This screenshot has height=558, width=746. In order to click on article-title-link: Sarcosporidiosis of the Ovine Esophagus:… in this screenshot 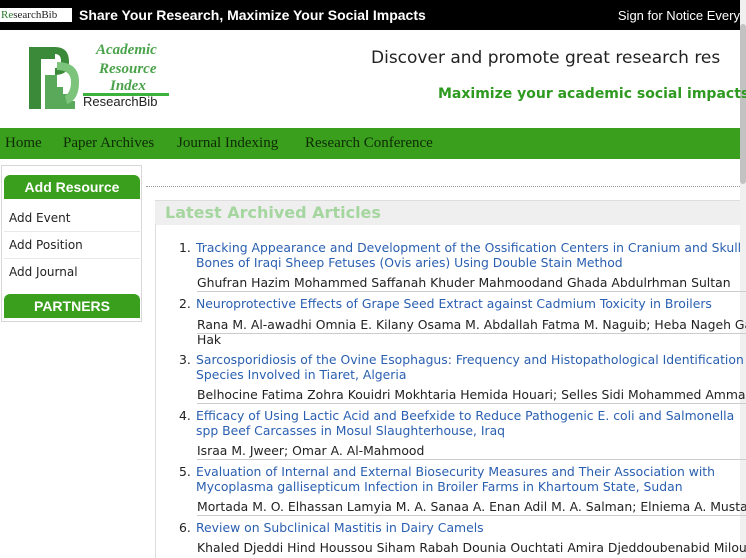, I will do `click(471, 367)`.